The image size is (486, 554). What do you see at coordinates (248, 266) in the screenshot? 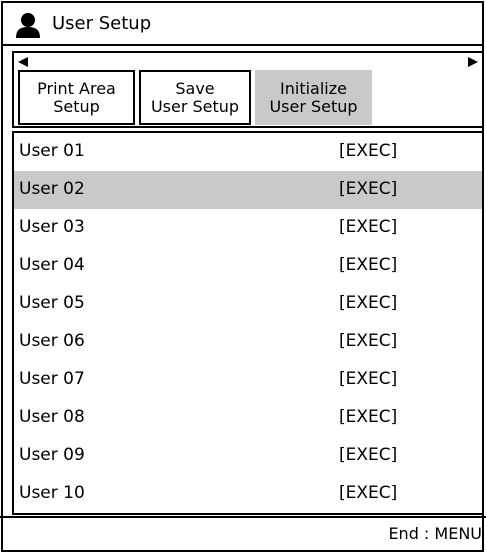
I see `list-item-user-04: User 04 [EXEC]` at bounding box center [248, 266].